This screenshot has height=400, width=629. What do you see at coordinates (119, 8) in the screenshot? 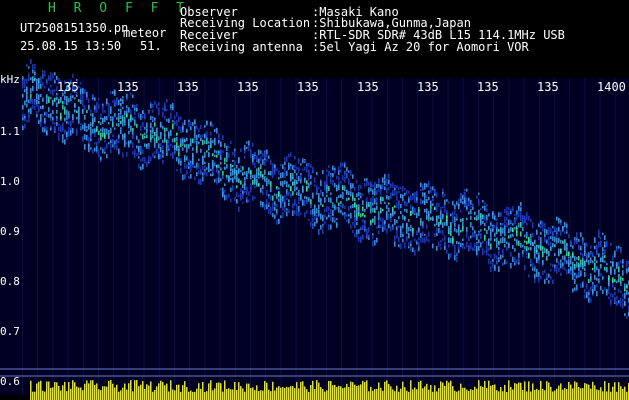
I see `app-title: H R O F F T` at bounding box center [119, 8].